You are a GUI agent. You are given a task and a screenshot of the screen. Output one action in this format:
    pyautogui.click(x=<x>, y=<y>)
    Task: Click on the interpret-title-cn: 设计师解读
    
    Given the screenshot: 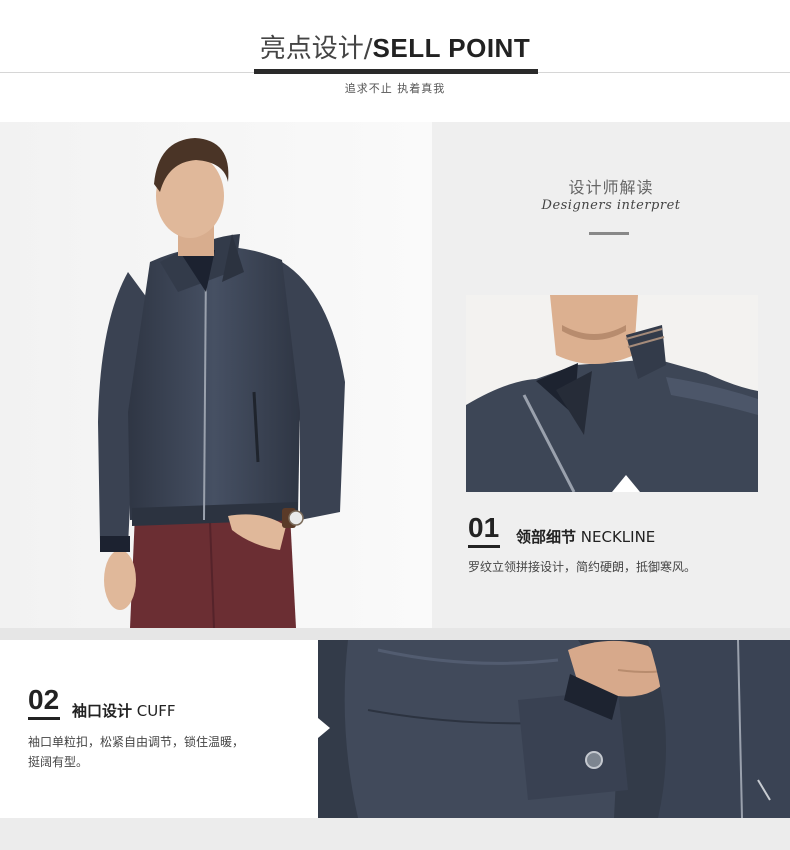 What is the action you would take?
    pyautogui.click(x=611, y=187)
    